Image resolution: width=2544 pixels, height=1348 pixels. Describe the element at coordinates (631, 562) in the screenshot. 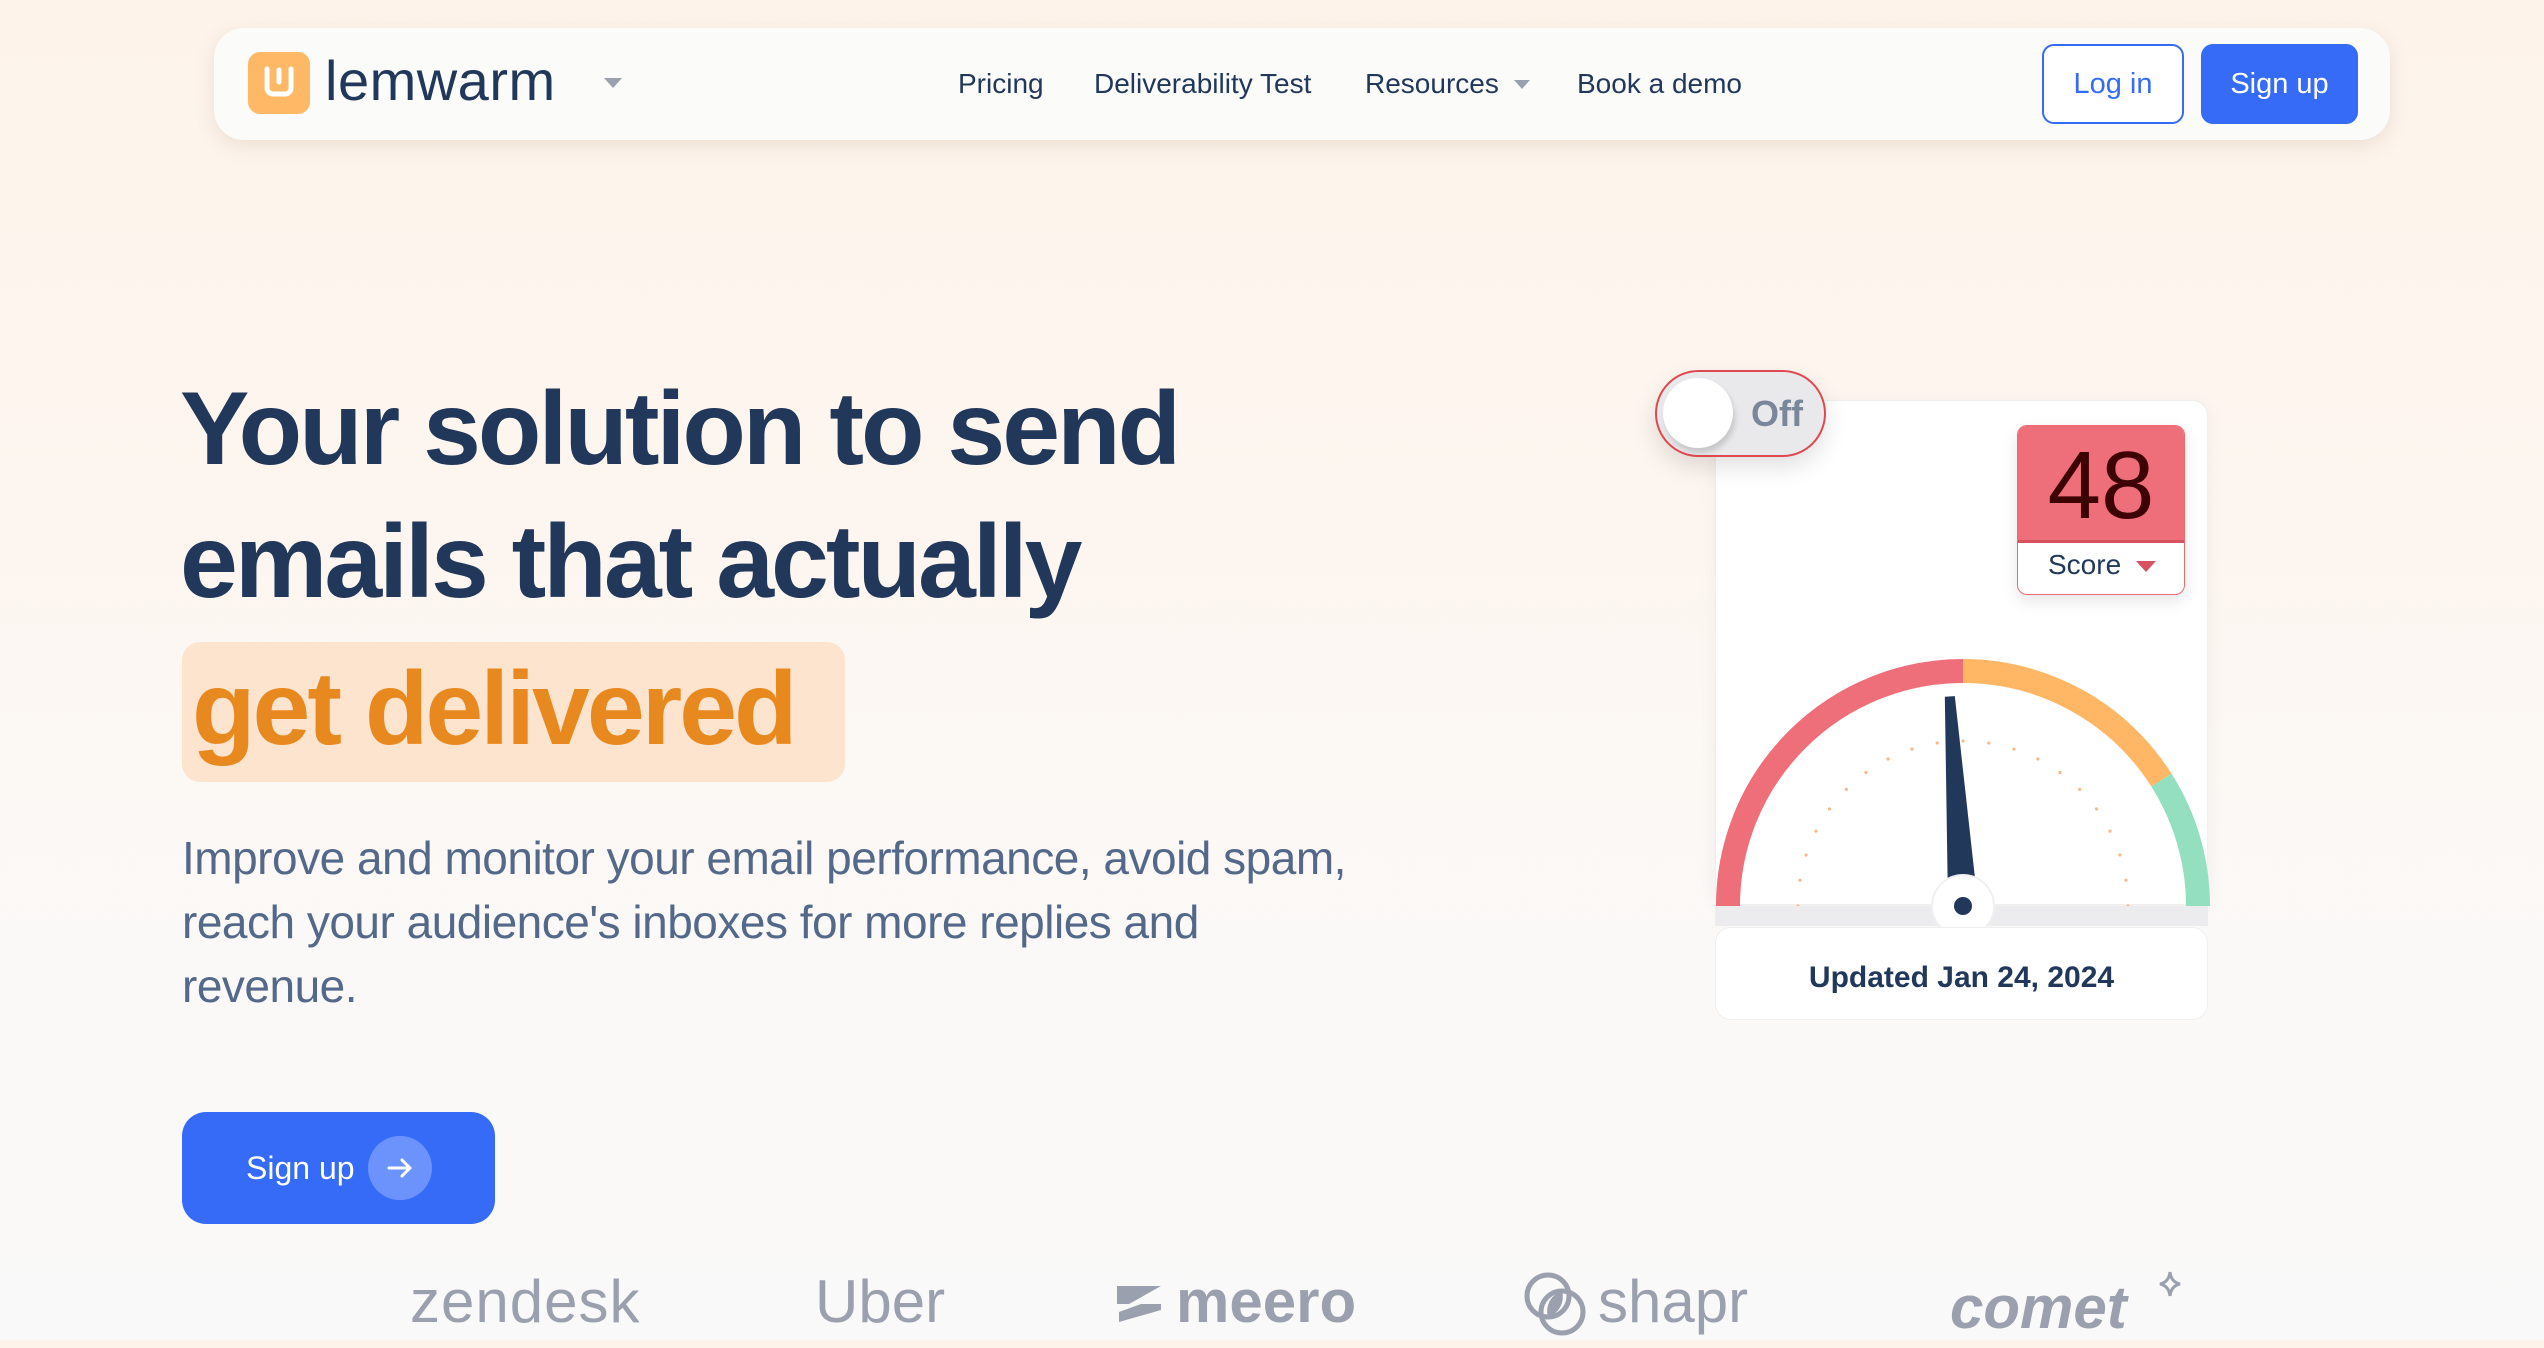

I see `headline-line-2: emails that actually` at that location.